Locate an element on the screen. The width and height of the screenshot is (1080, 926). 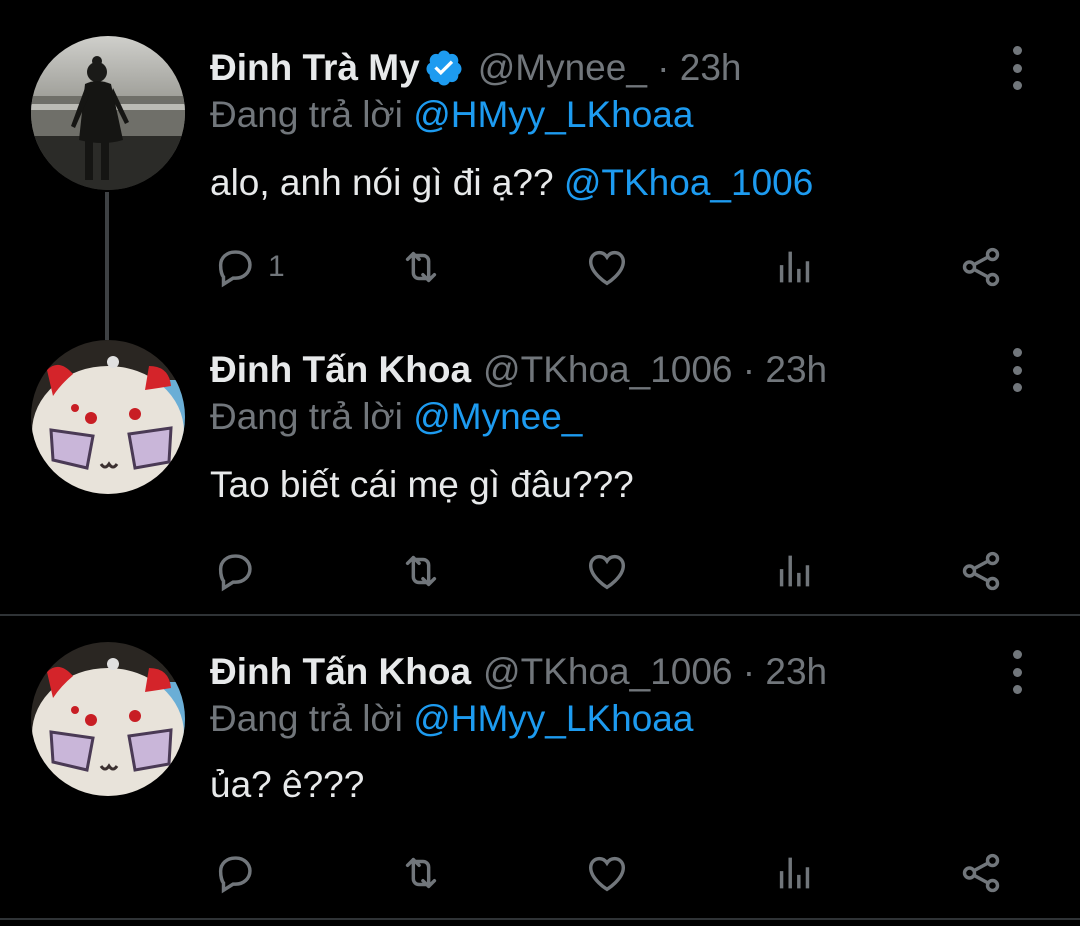
tweet-text-body: alo, anh nói gì đi ạ?? is located at coordinates (387, 182).